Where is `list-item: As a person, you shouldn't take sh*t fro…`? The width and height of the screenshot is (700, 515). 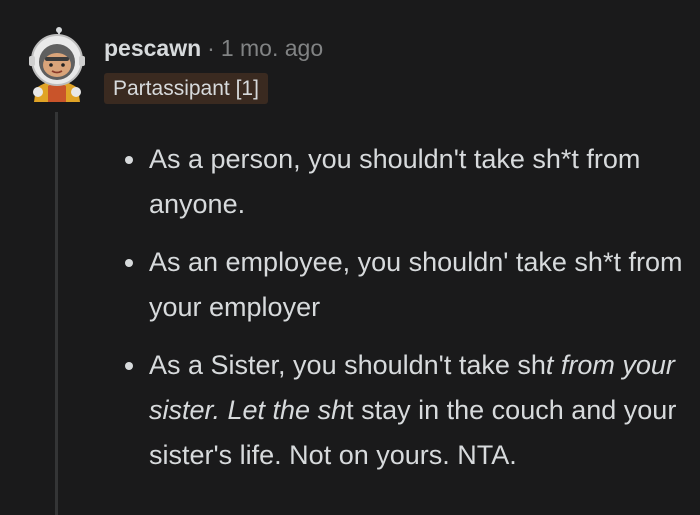 list-item: As a person, you shouldn't take sh*t fro… is located at coordinates (409, 182).